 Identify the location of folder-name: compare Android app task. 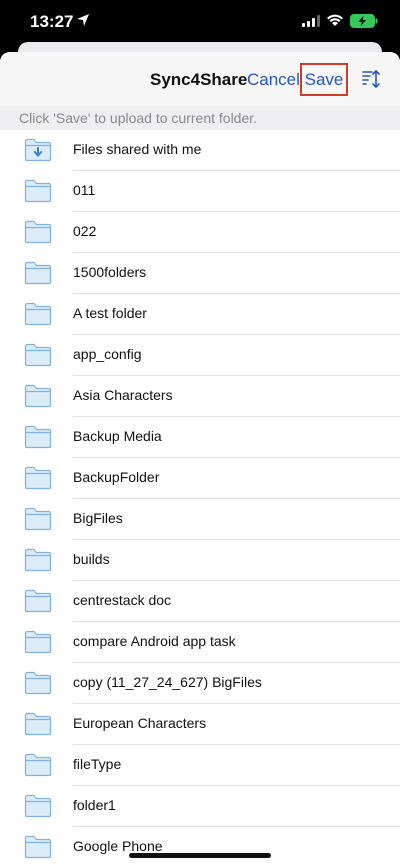
(154, 641).